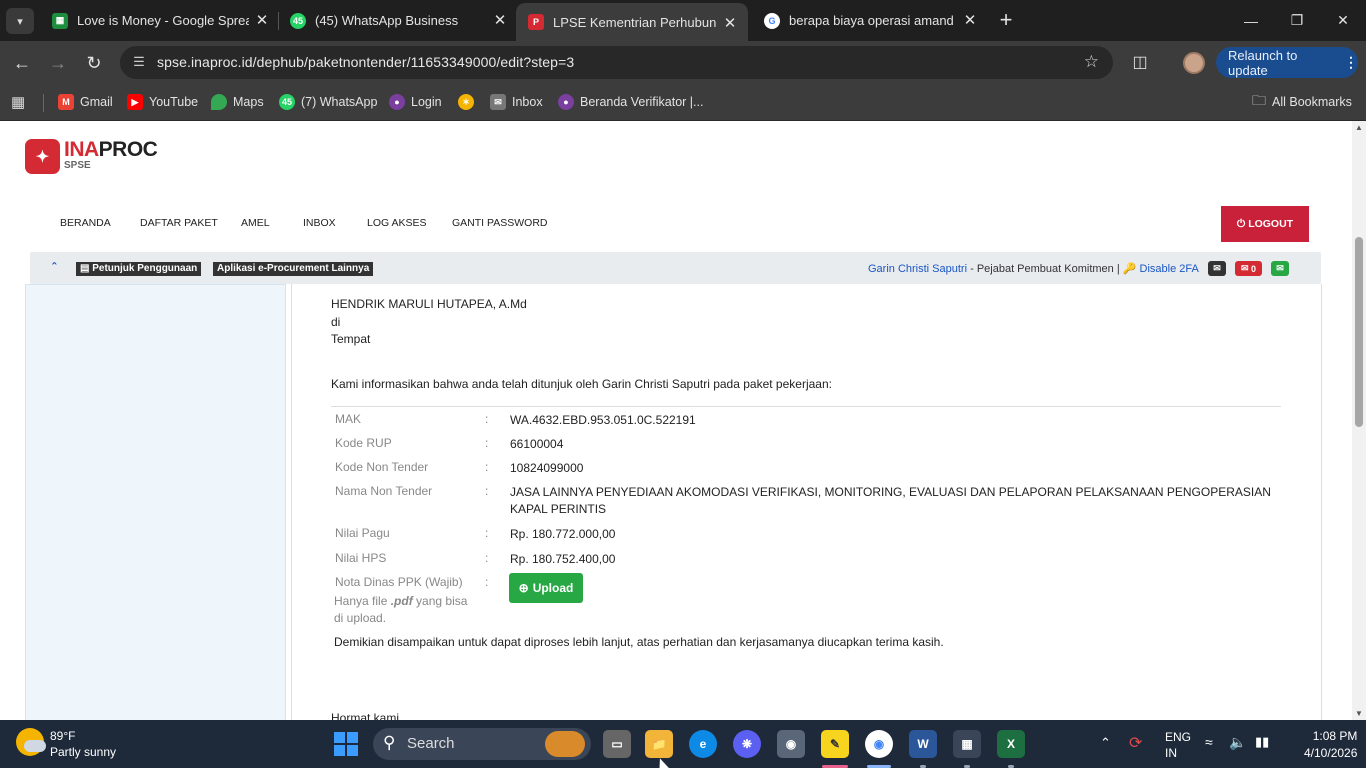 The height and width of the screenshot is (768, 1366). Describe the element at coordinates (31, 742) in the screenshot. I see `weather-icon` at that location.